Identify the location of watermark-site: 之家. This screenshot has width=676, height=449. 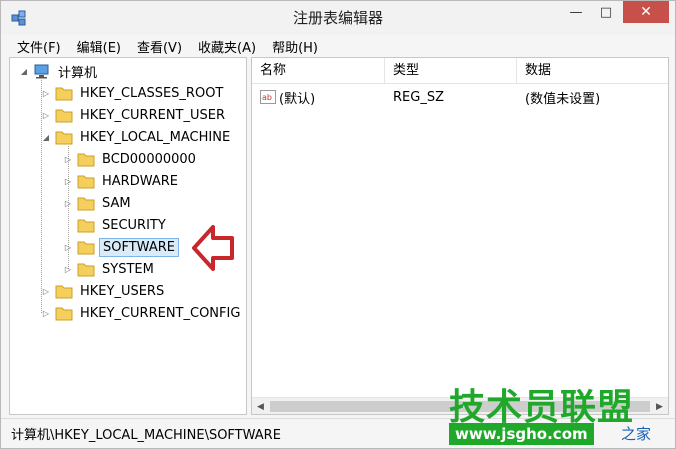
(636, 434).